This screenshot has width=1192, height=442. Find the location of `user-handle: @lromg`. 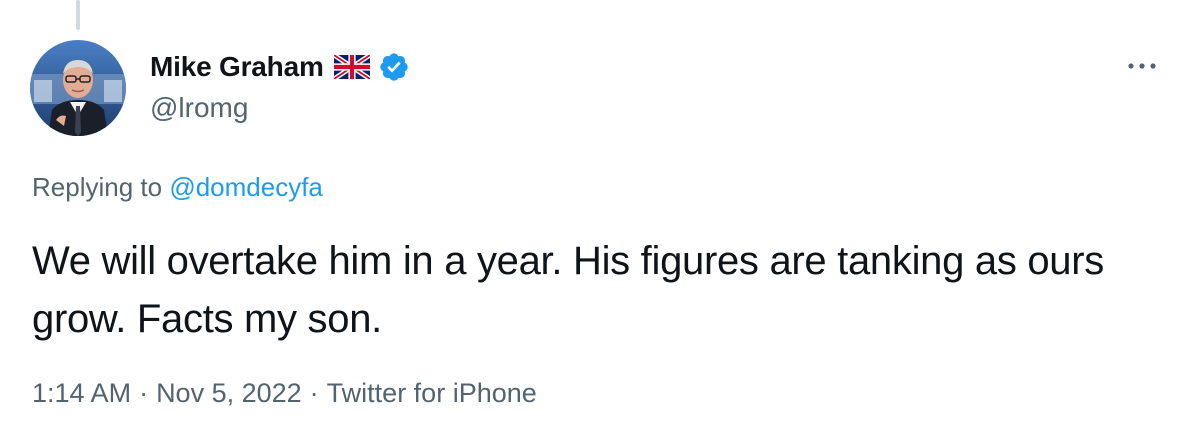

user-handle: @lromg is located at coordinates (280, 108).